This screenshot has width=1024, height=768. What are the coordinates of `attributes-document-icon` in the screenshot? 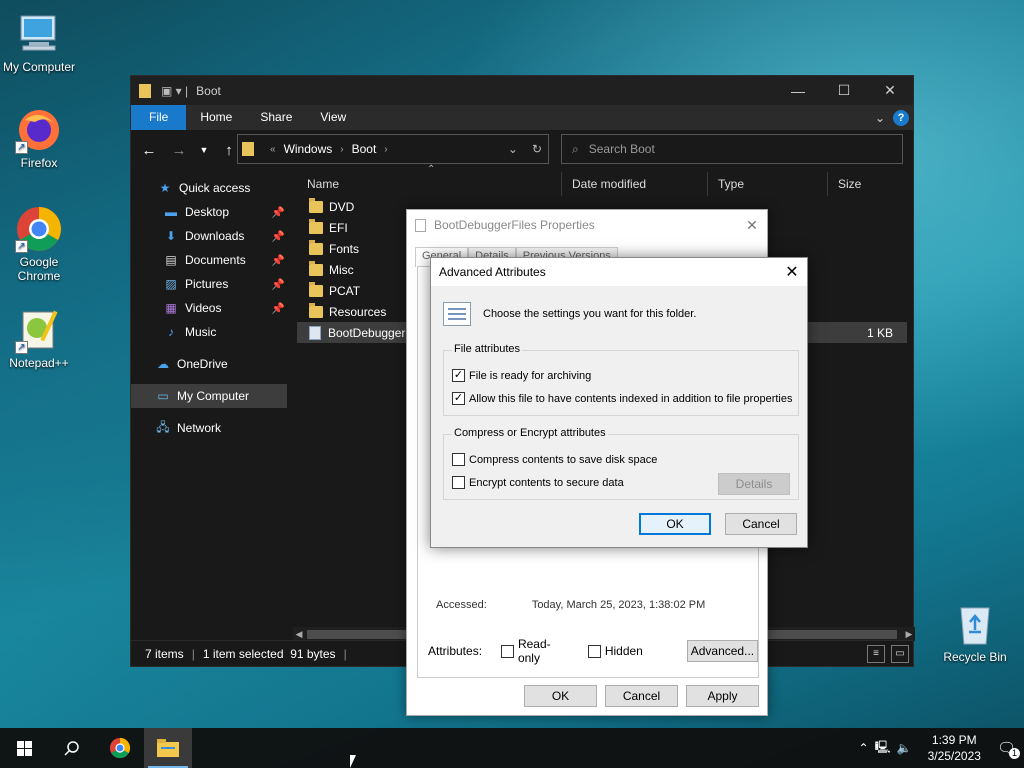 It's located at (457, 314).